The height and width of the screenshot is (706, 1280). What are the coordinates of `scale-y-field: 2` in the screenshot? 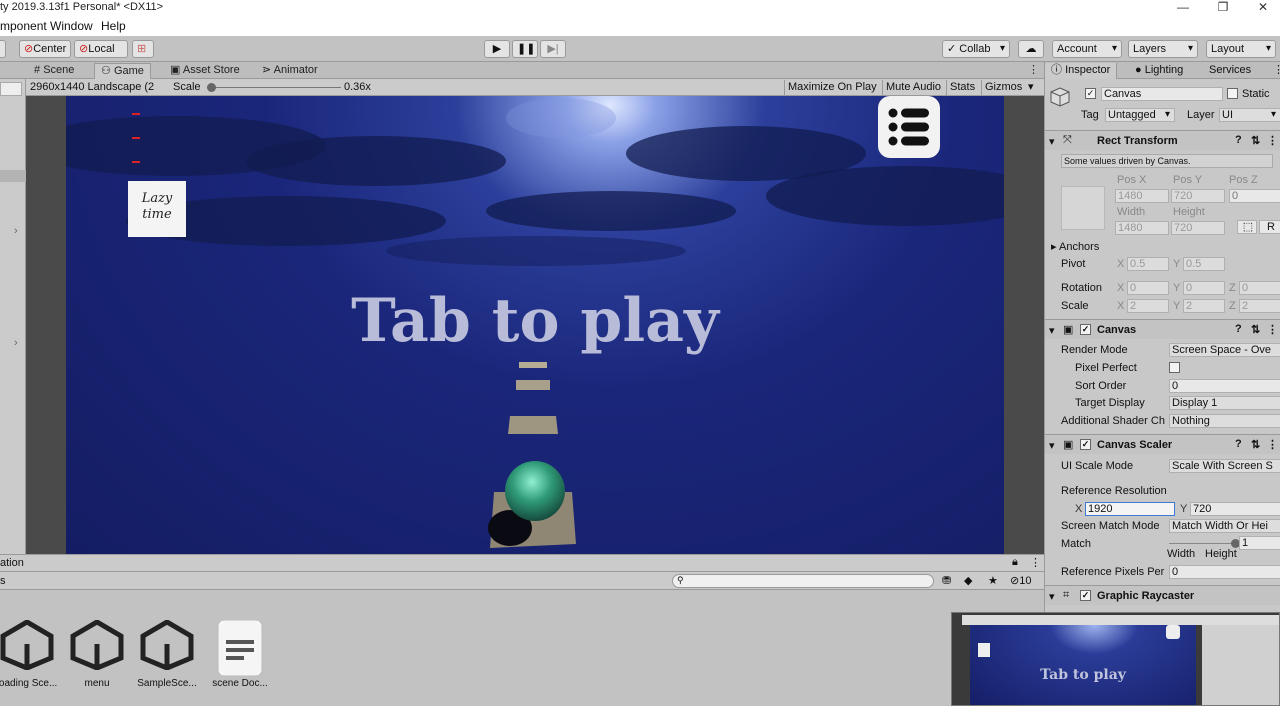 It's located at (1204, 306).